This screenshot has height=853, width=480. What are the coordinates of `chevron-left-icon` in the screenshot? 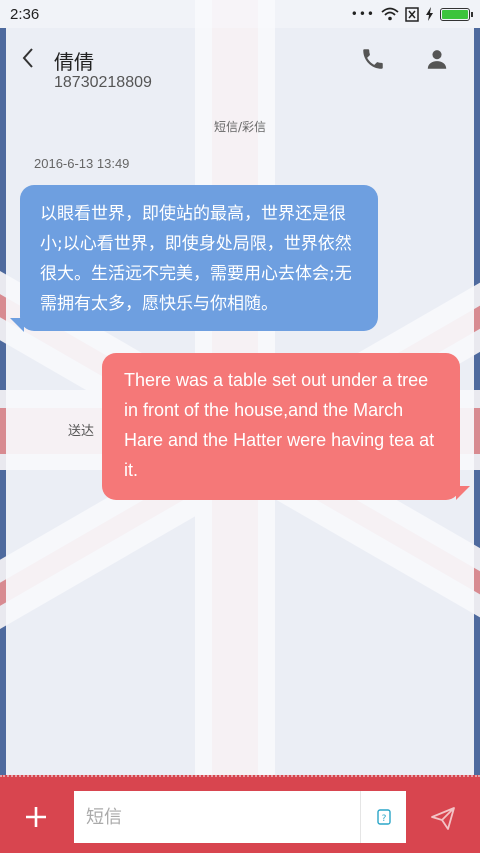 It's located at (27, 58).